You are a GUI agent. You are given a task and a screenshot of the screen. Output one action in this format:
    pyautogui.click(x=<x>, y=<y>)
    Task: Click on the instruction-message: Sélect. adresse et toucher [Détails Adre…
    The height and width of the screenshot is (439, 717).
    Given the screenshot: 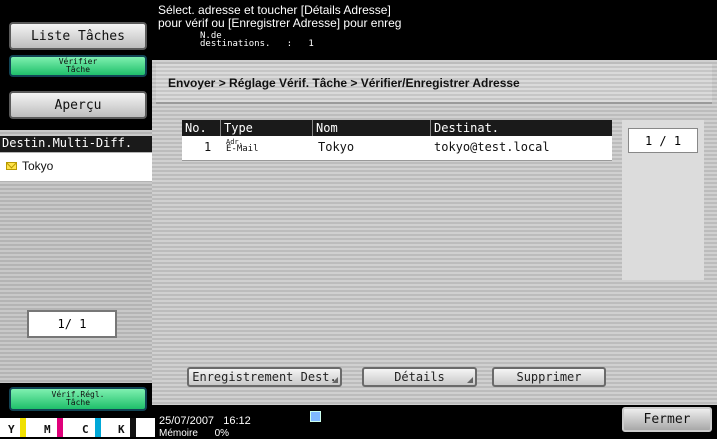 What is the action you would take?
    pyautogui.click(x=435, y=19)
    